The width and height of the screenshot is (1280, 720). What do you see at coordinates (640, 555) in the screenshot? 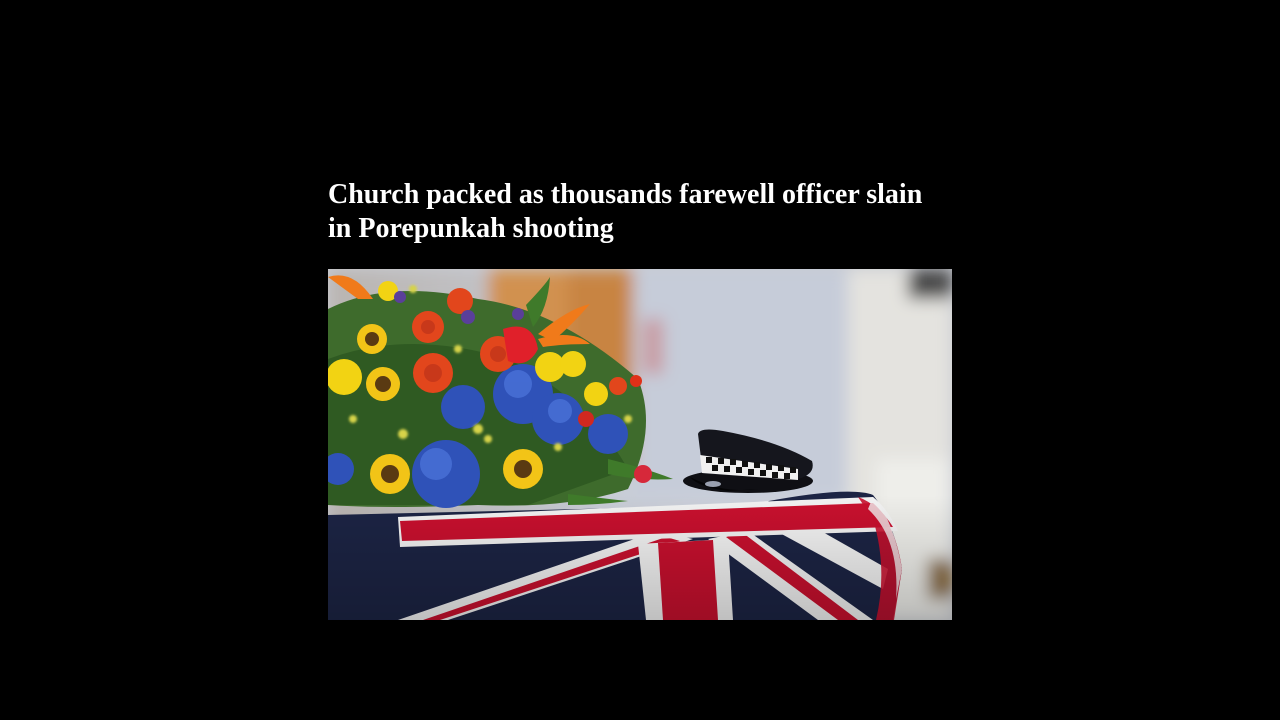
I see `union-flag` at bounding box center [640, 555].